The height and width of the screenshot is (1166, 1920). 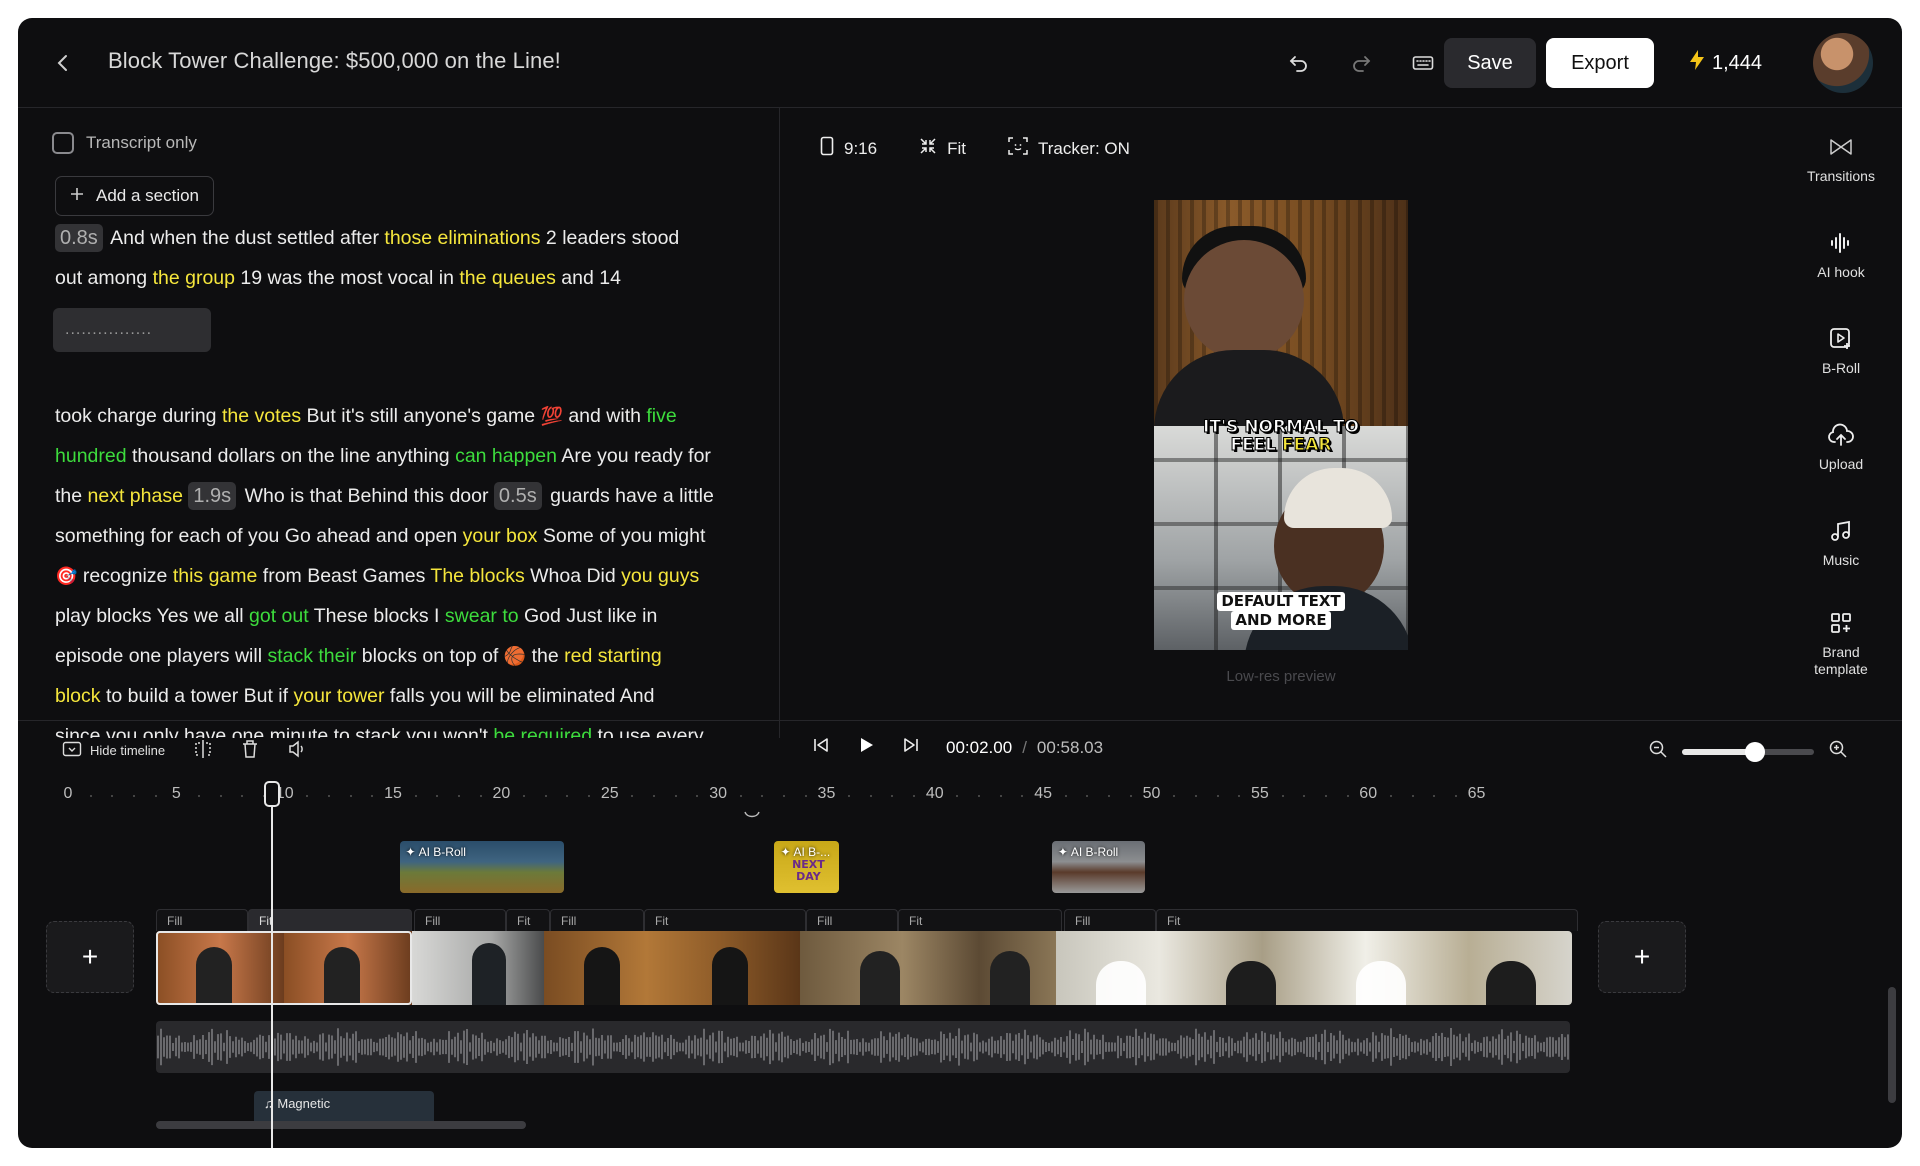 What do you see at coordinates (250, 750) in the screenshot?
I see `trash-icon` at bounding box center [250, 750].